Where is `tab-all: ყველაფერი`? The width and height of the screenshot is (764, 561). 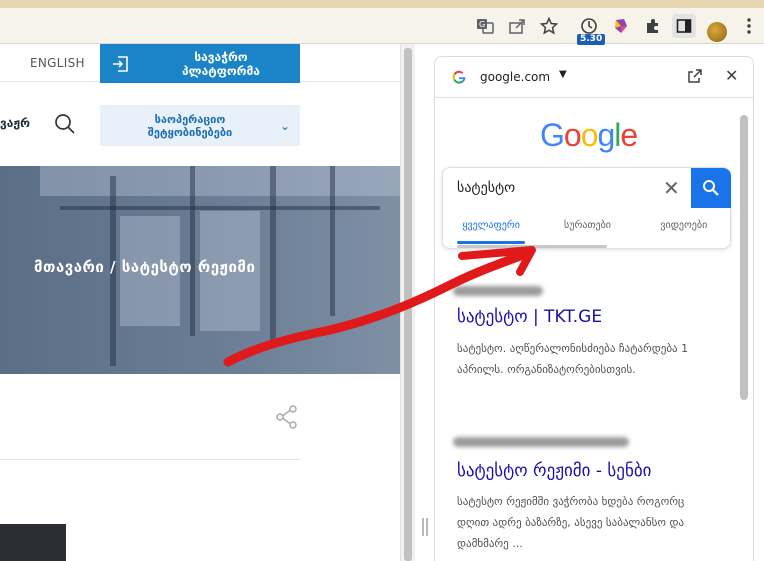
tab-all: ყველაფერი is located at coordinates (491, 225).